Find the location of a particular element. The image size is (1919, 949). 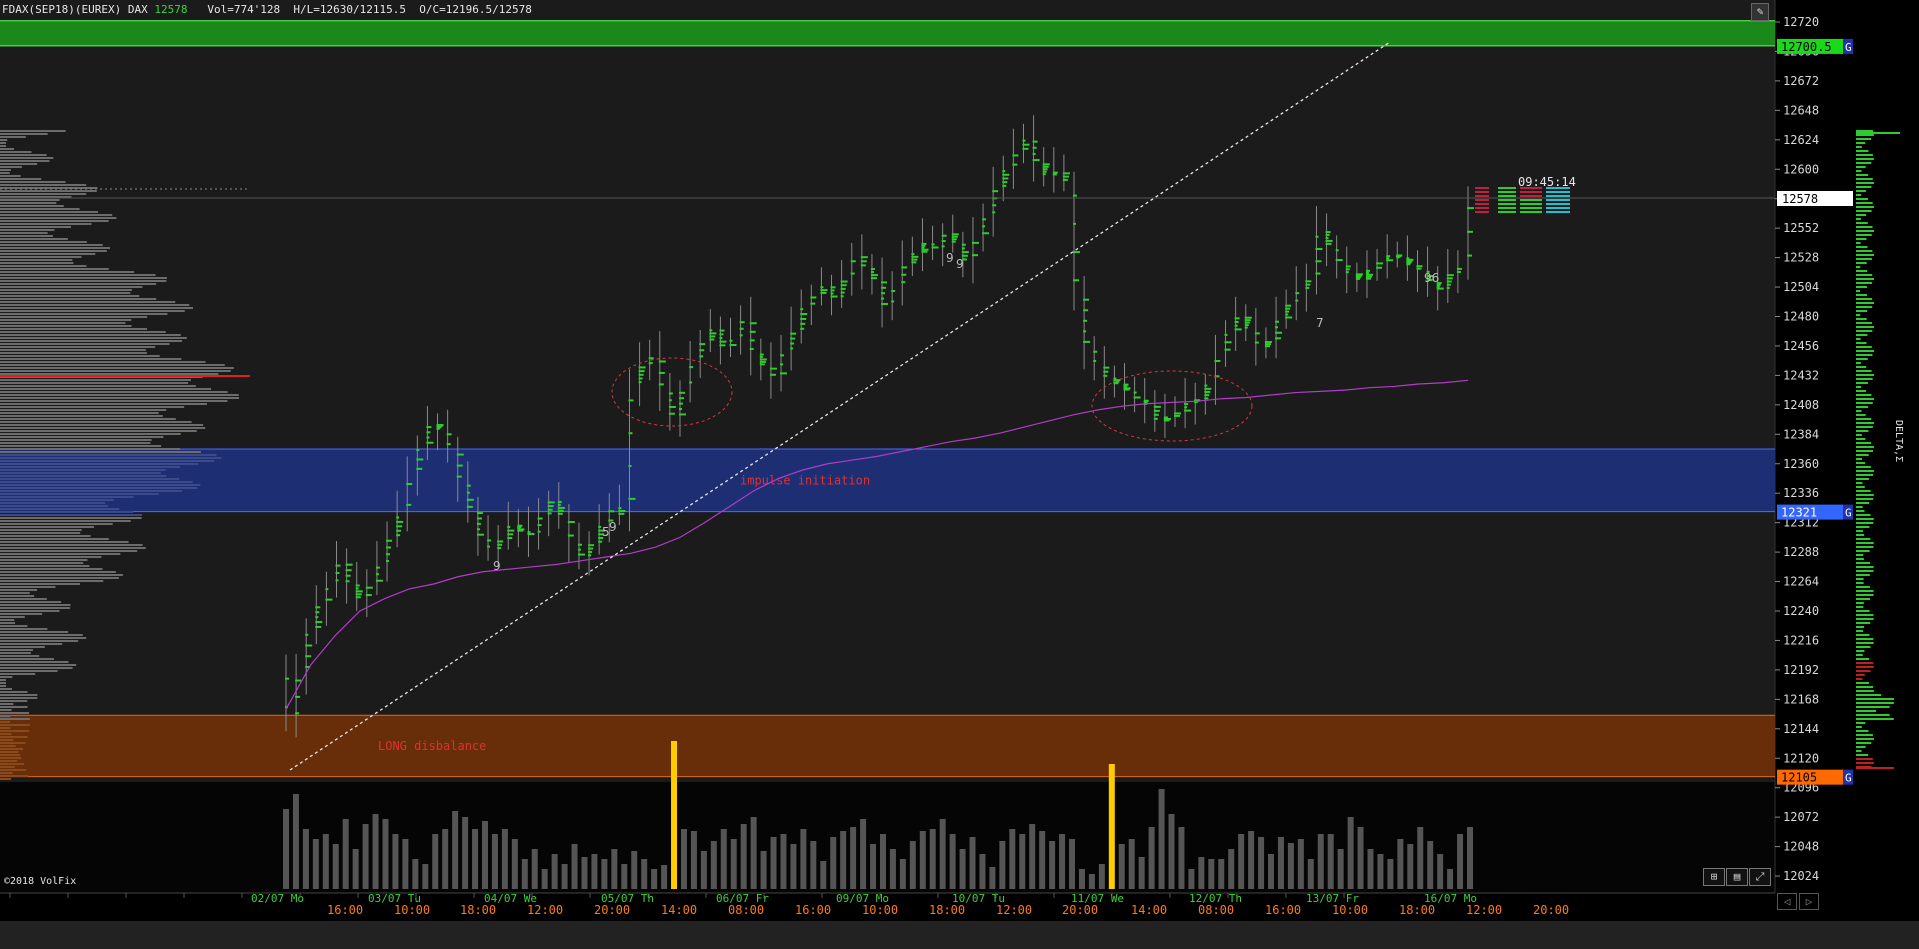

bar-label: 7 is located at coordinates (1320, 323).